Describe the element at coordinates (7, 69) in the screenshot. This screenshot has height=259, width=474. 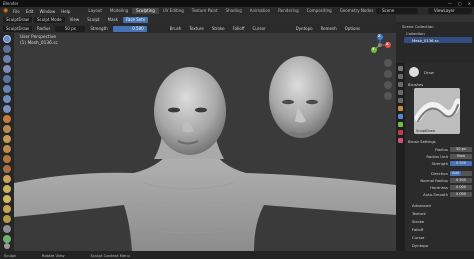
I see `clay-strips-brush-icon` at that location.